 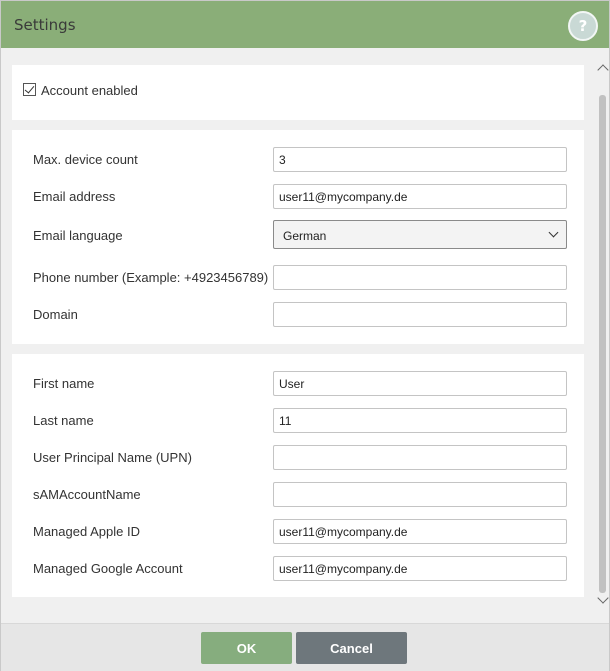 I want to click on help-icon: ?, so click(x=583, y=26).